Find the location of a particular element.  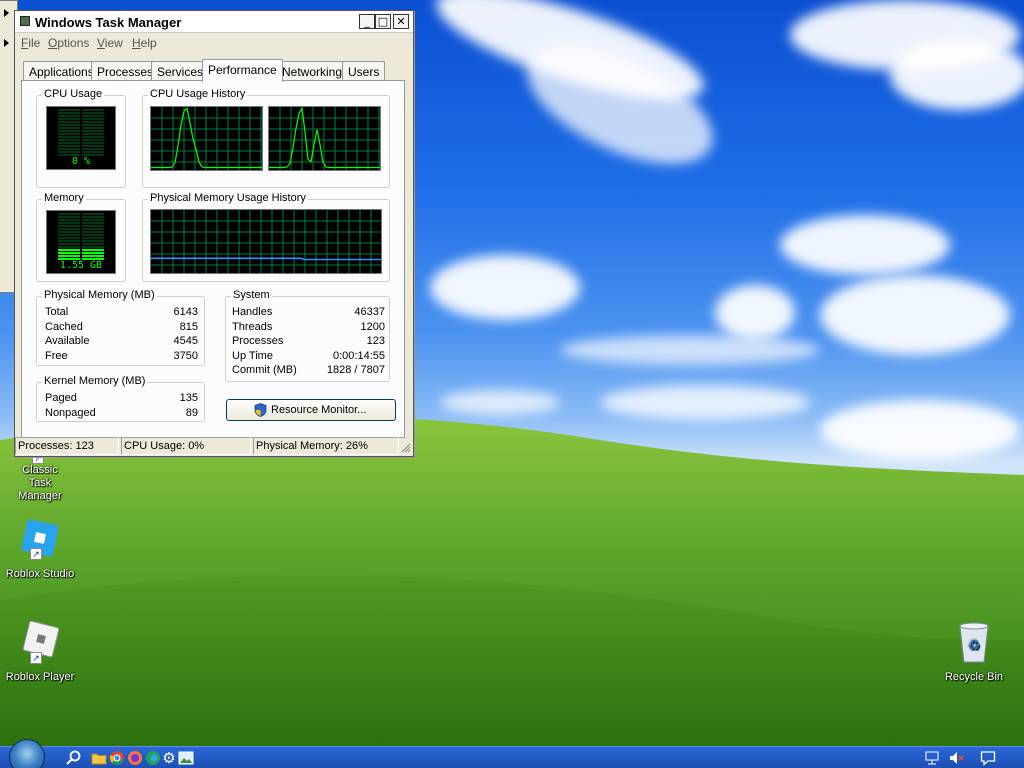

kernel-memory-group: Kernel Memory (MB) Paged 135 Nonpaged 89 is located at coordinates (120, 398).